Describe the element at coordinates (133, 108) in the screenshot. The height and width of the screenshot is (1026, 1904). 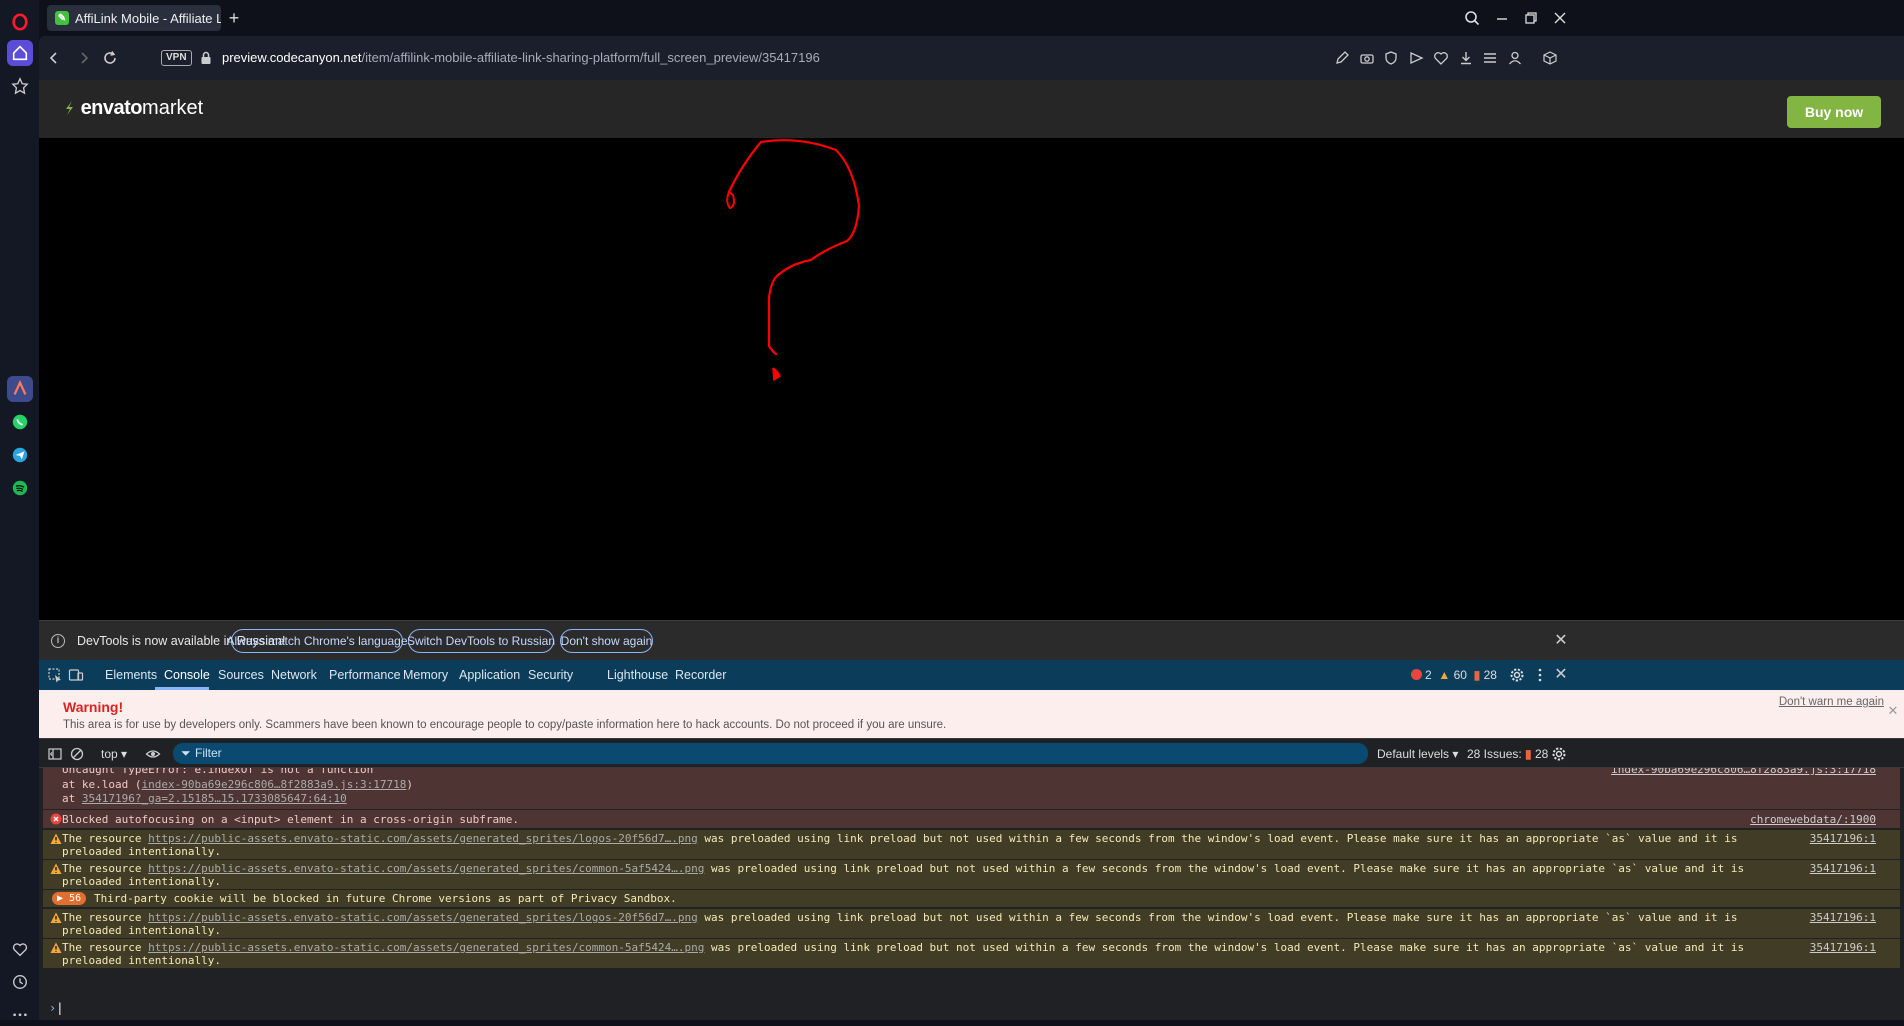
I see `envato-market-logo: envatomarket` at that location.